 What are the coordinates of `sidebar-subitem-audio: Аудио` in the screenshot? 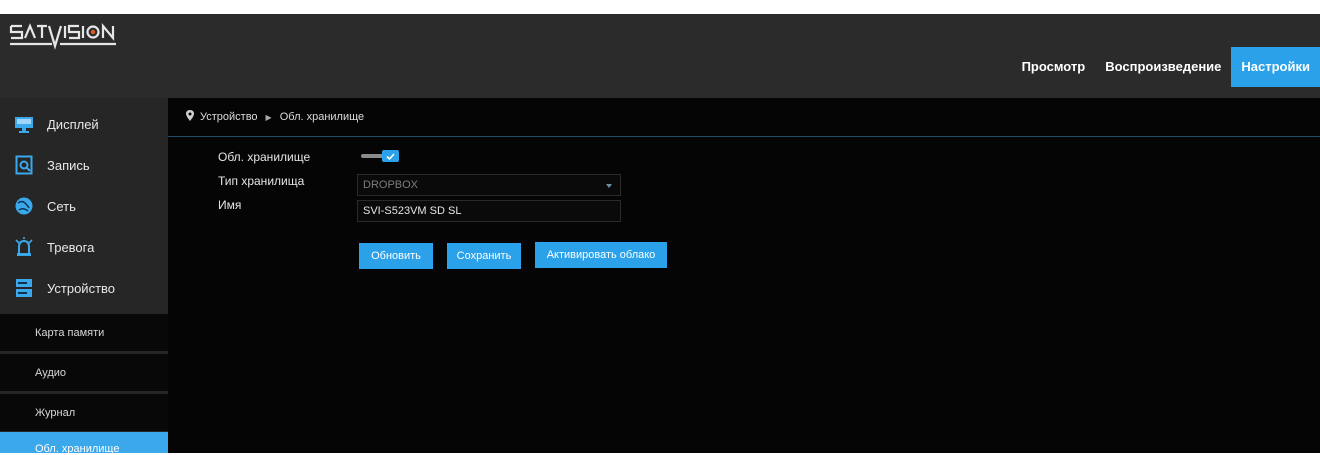 It's located at (84, 372).